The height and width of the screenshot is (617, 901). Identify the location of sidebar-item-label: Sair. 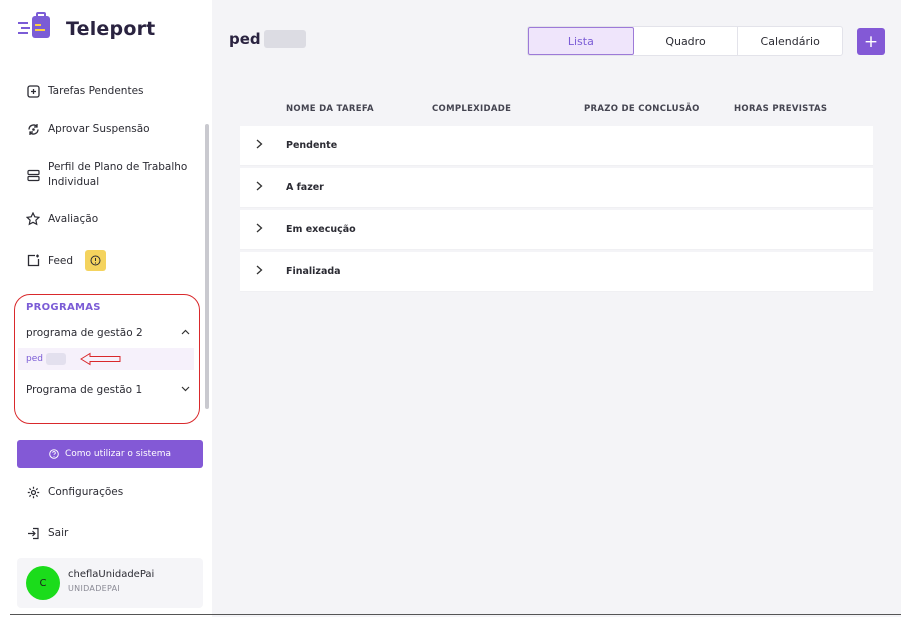
(58, 533).